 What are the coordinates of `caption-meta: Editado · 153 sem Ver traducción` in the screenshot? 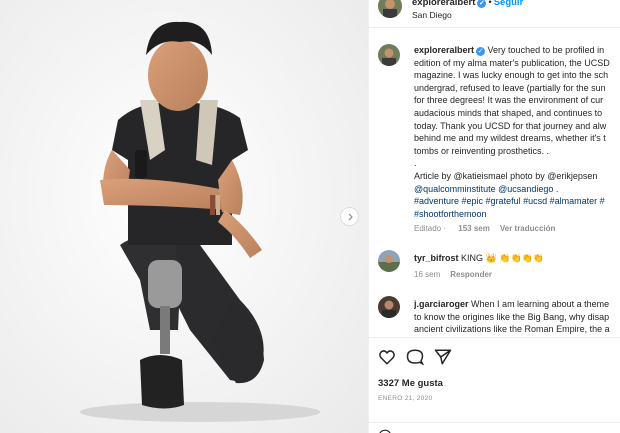 It's located at (485, 228).